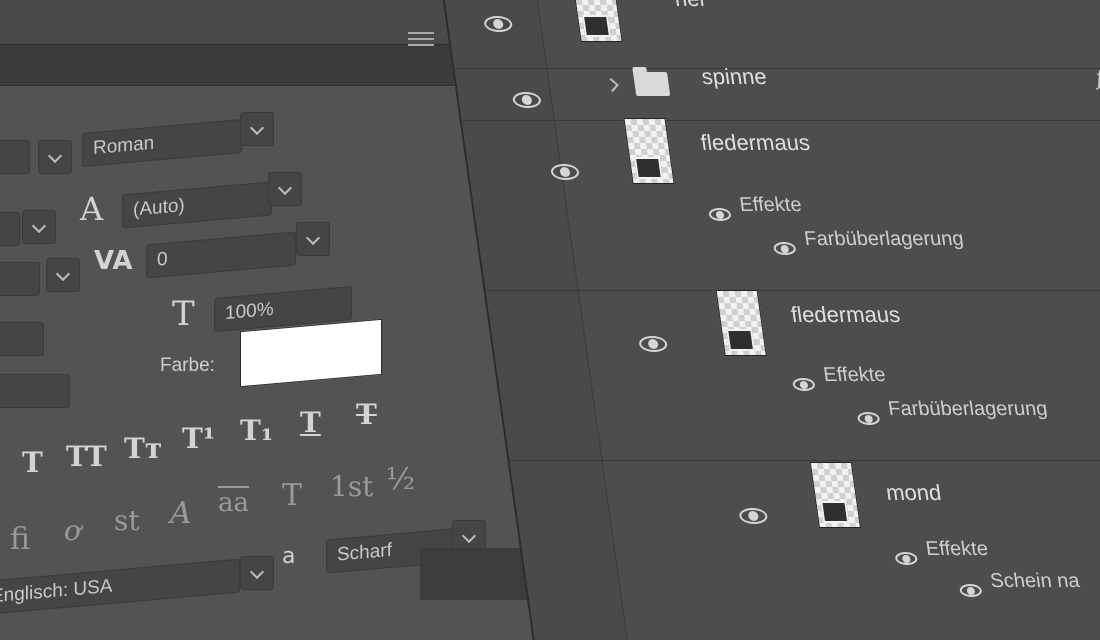 The width and height of the screenshot is (1100, 640). What do you see at coordinates (313, 239) in the screenshot?
I see `tracking-dropdown` at bounding box center [313, 239].